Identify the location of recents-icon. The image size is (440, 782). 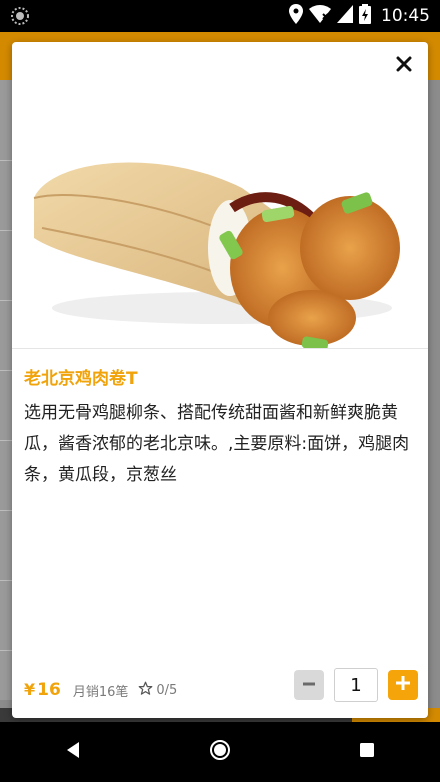
(367, 752).